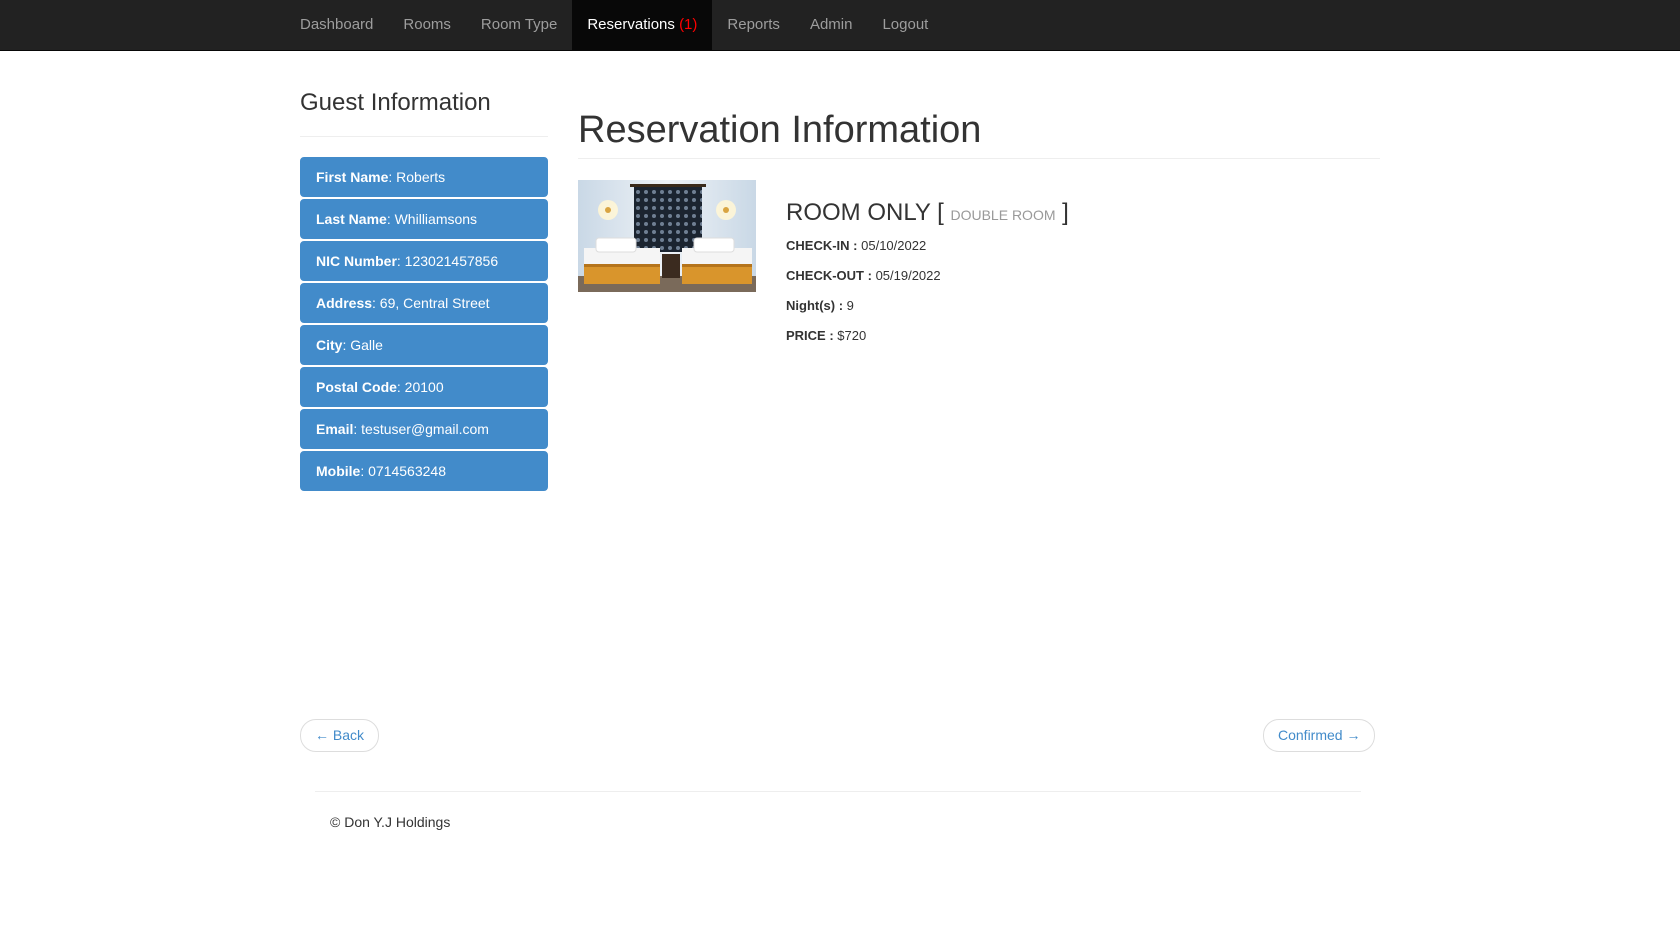 This screenshot has width=1680, height=943. I want to click on guest-mobile: Mobile: 0714563248, so click(424, 471).